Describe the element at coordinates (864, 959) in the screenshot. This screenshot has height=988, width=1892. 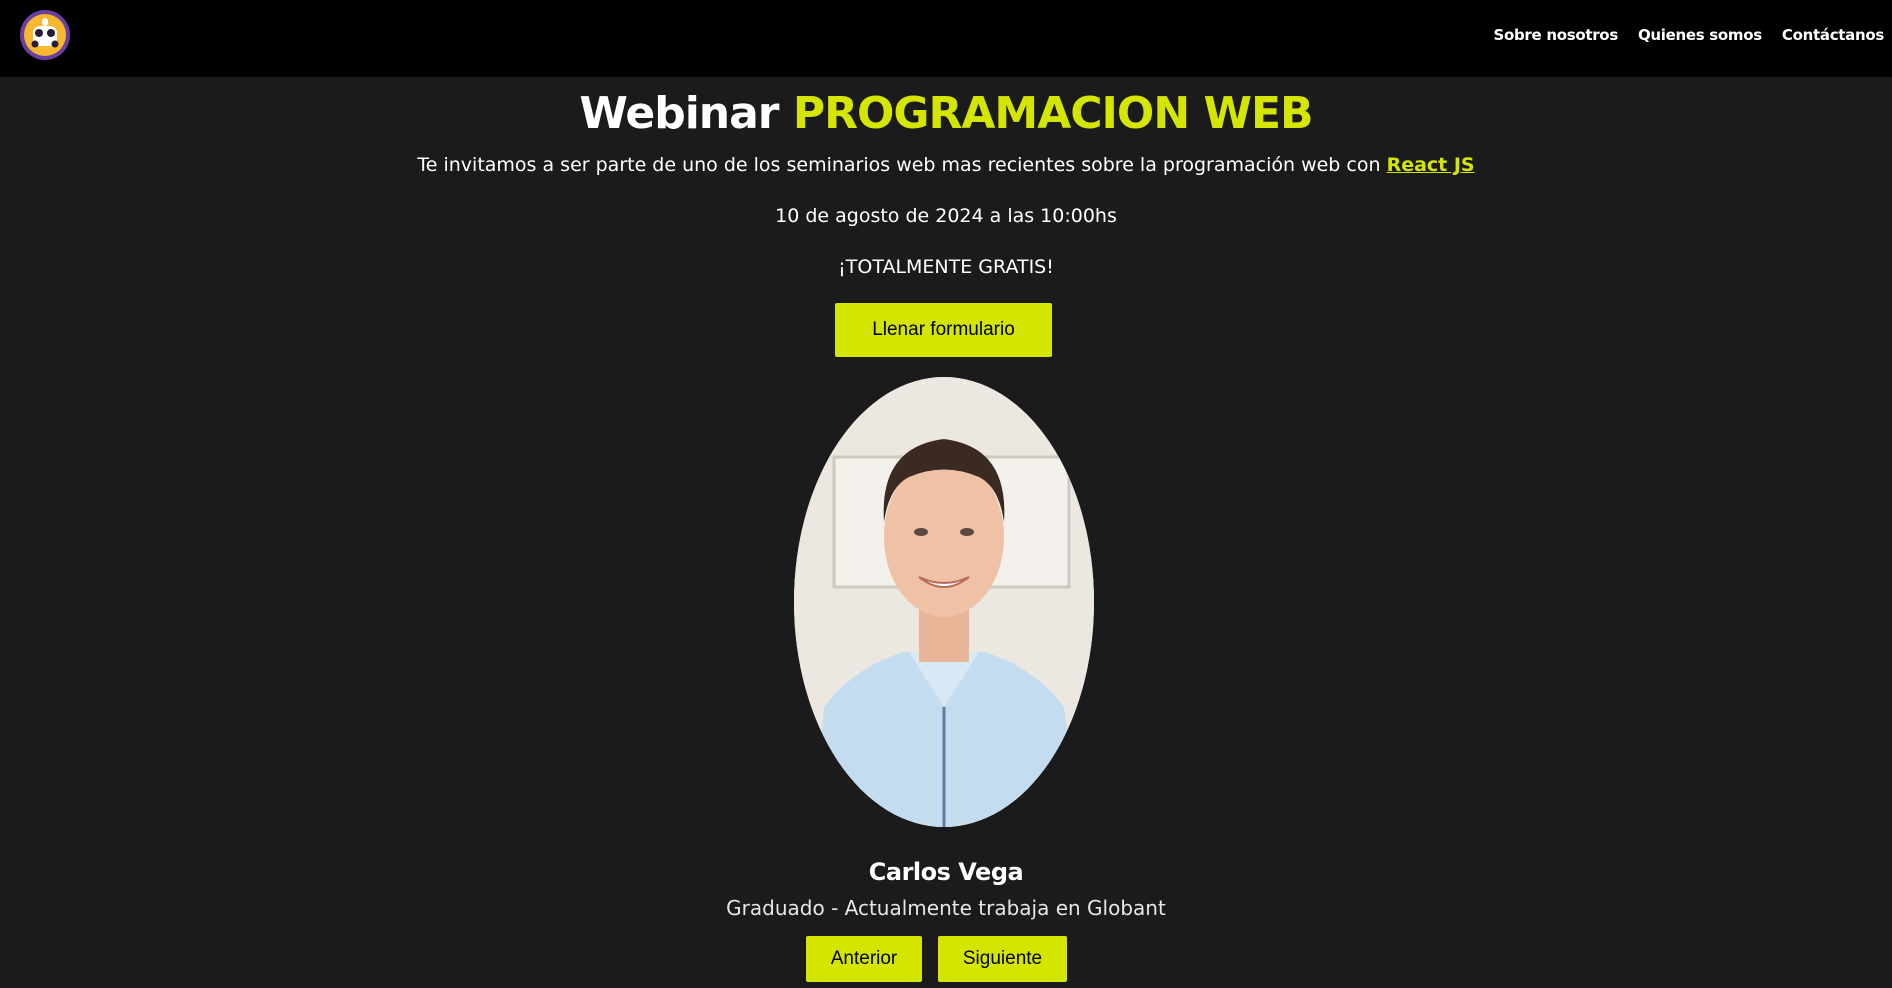
I see `previous-button: Anterior` at that location.